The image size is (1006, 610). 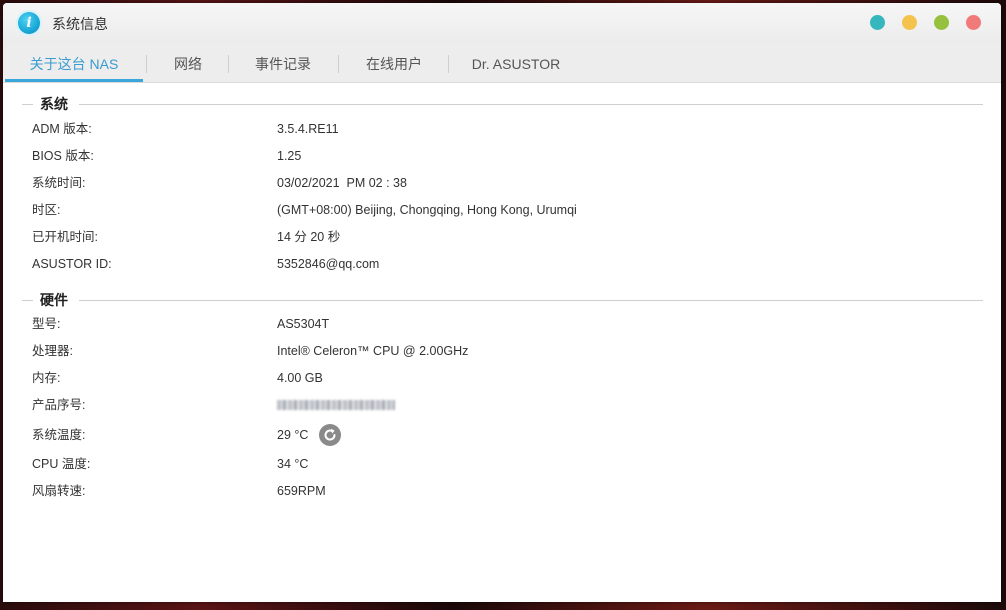 What do you see at coordinates (301, 491) in the screenshot?
I see `info-value: 659RPM` at bounding box center [301, 491].